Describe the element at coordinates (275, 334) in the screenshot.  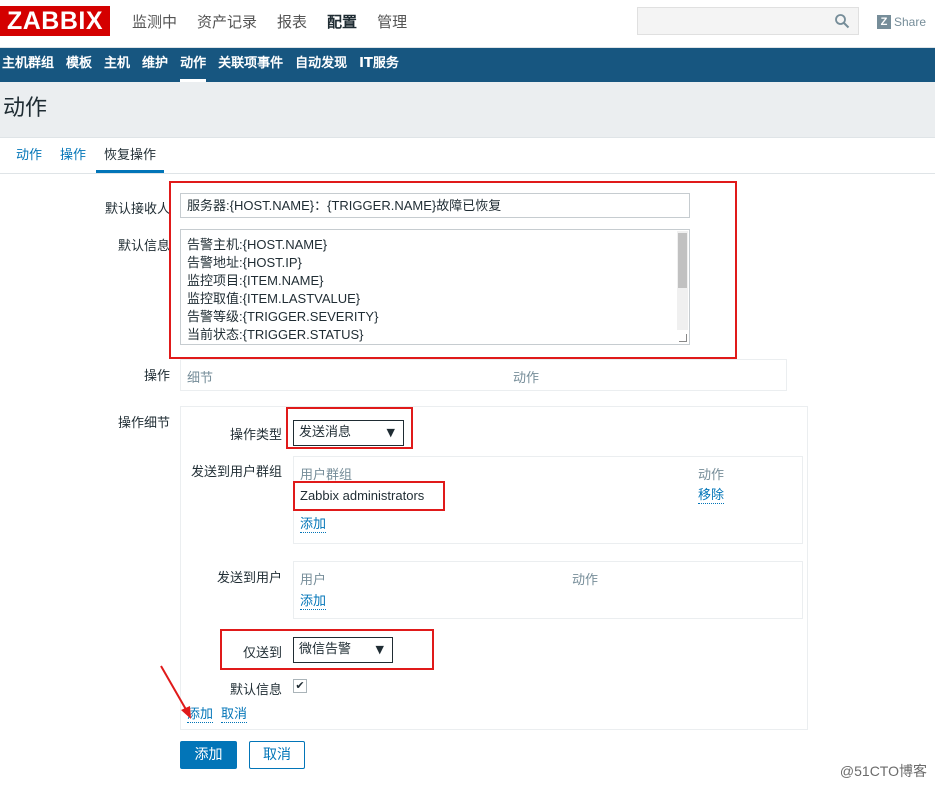
I see `message-line: 当前状态:{TRIGGER.STATUS}` at that location.